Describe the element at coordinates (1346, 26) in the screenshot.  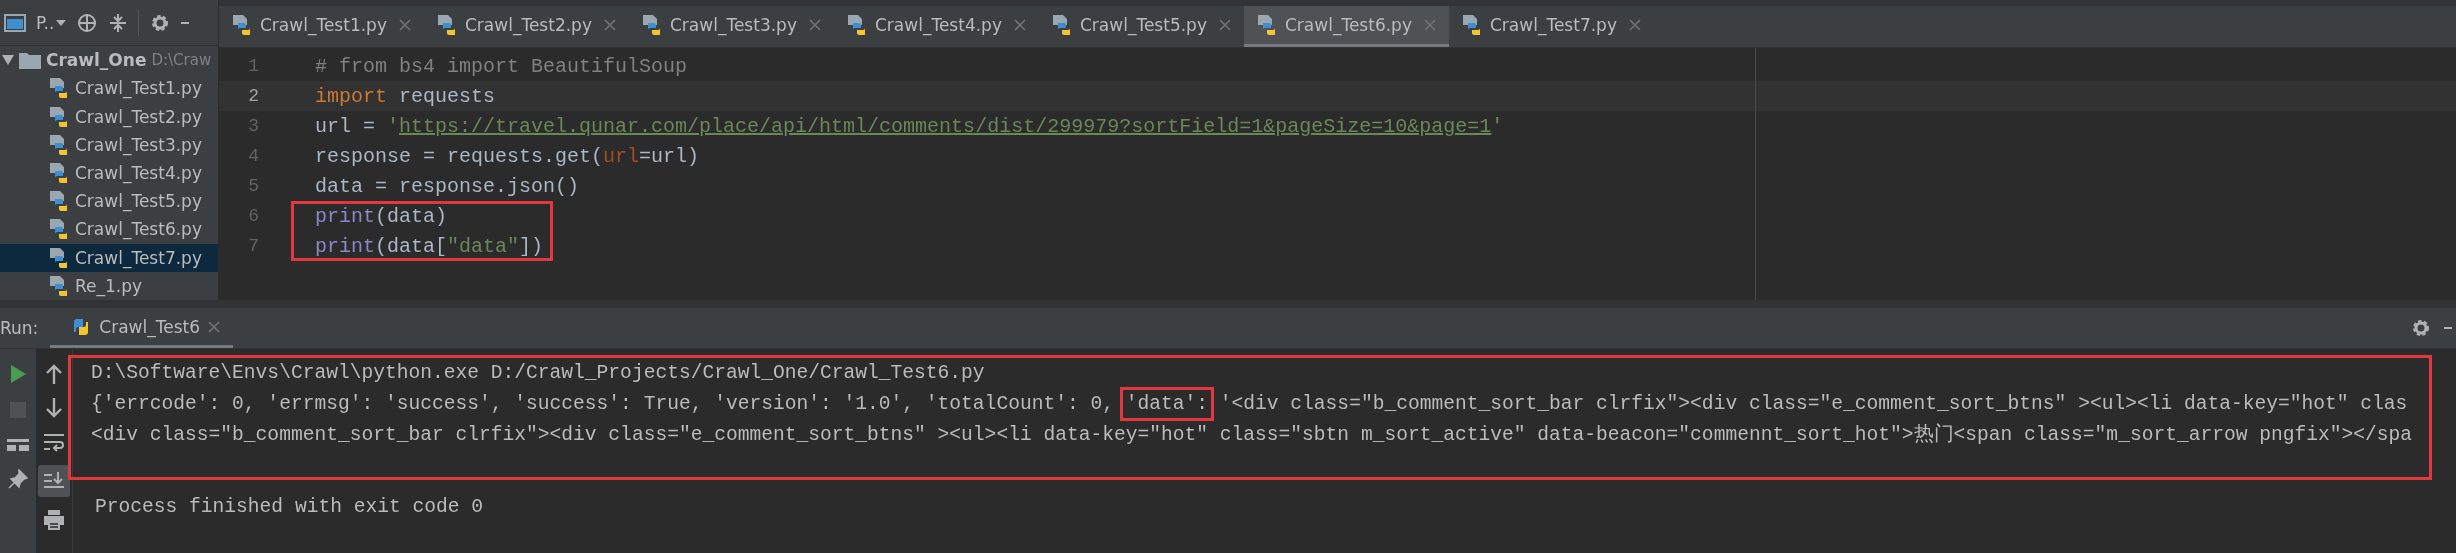
I see `editor-tab: Crawl_Test6.py` at that location.